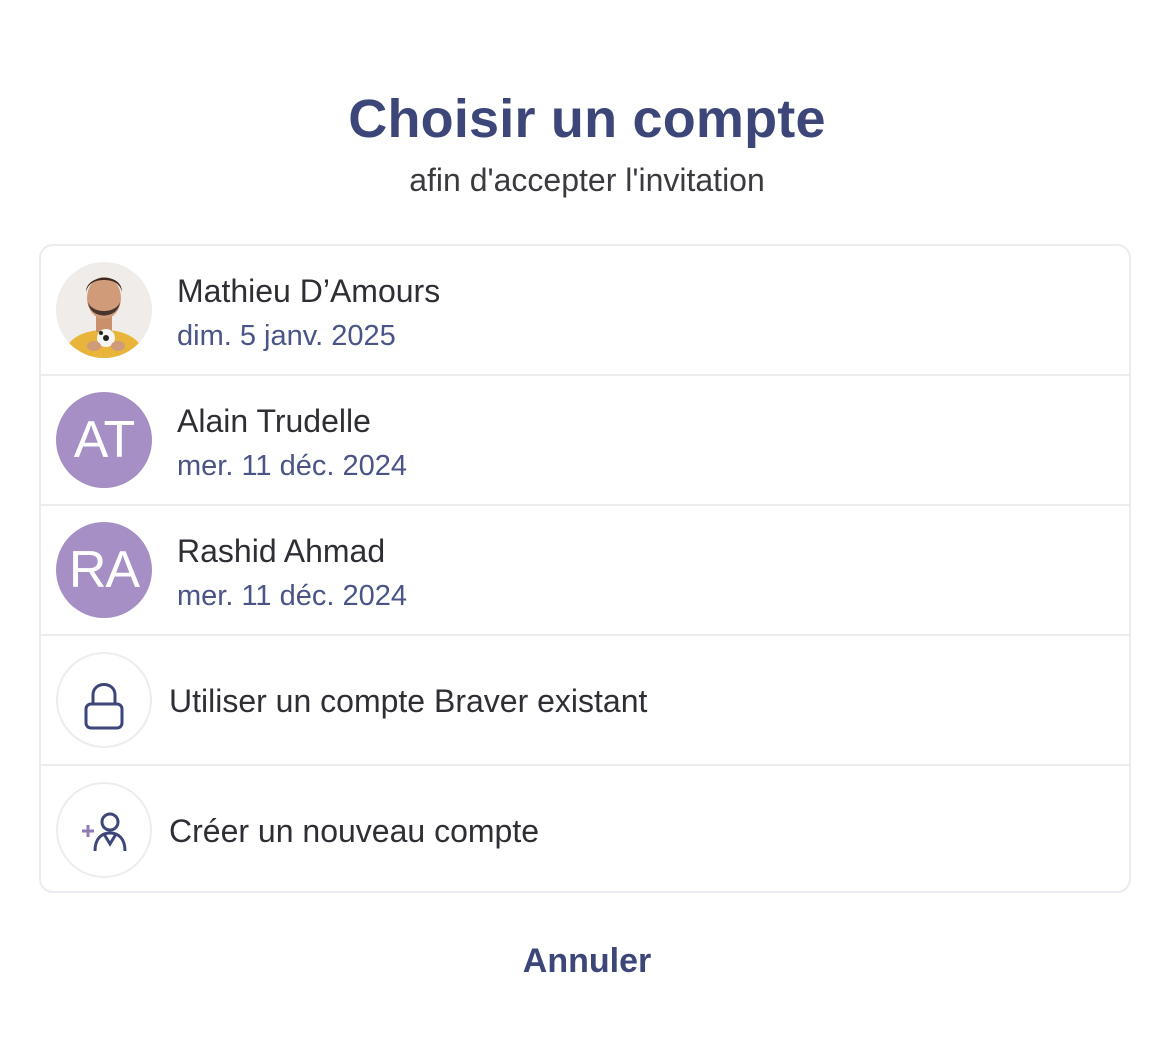  What do you see at coordinates (104, 700) in the screenshot?
I see `lock-icon` at bounding box center [104, 700].